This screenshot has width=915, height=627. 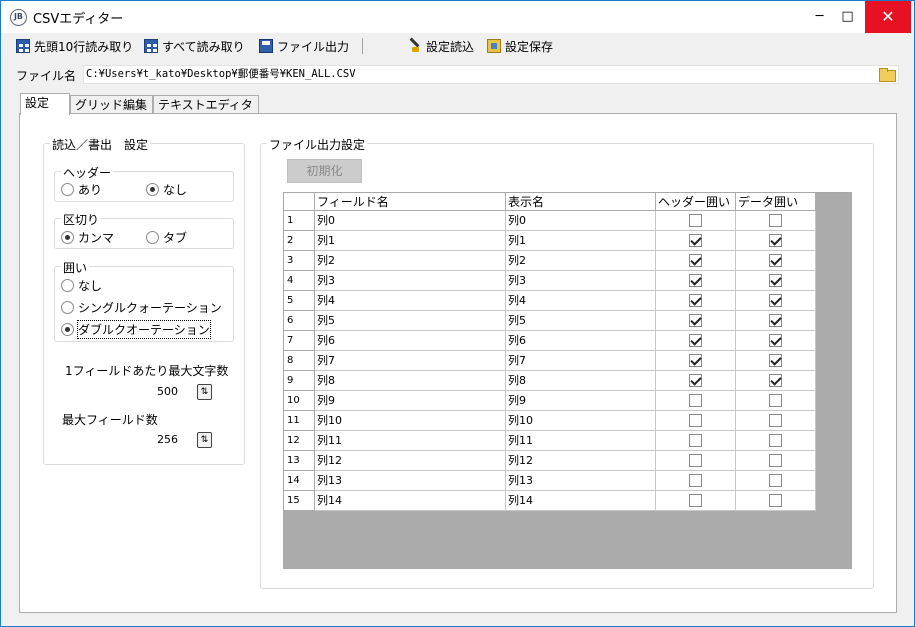 What do you see at coordinates (299, 261) in the screenshot?
I see `row-number: 3` at bounding box center [299, 261].